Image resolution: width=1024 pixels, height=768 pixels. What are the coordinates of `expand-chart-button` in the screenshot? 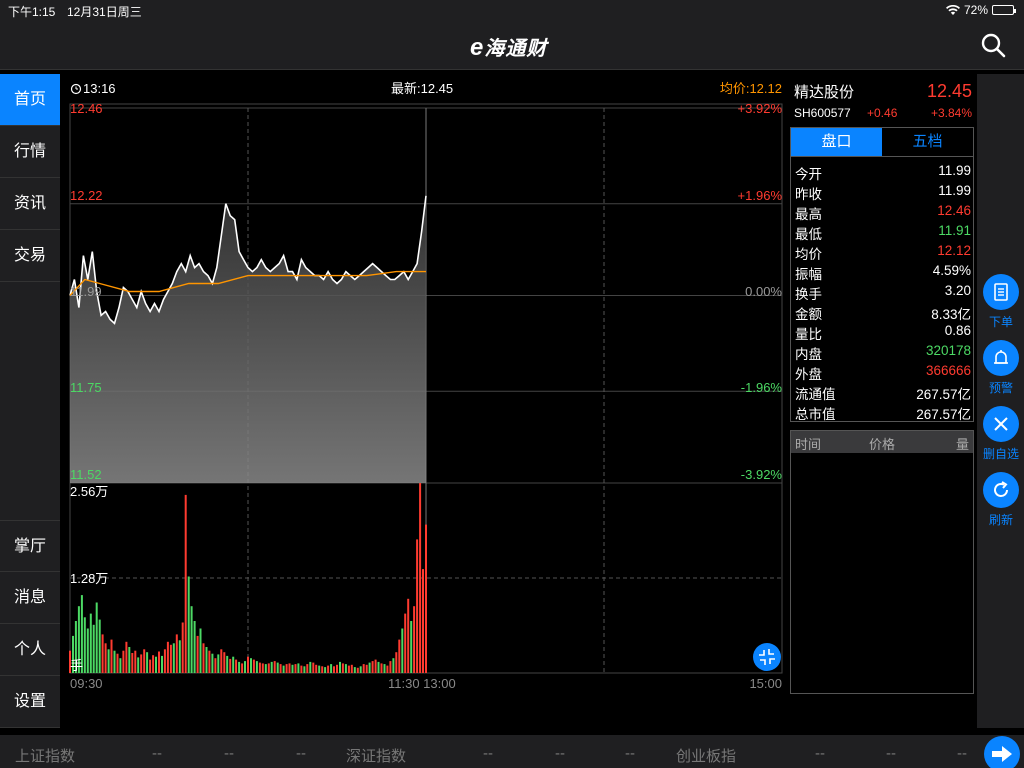 It's located at (767, 657).